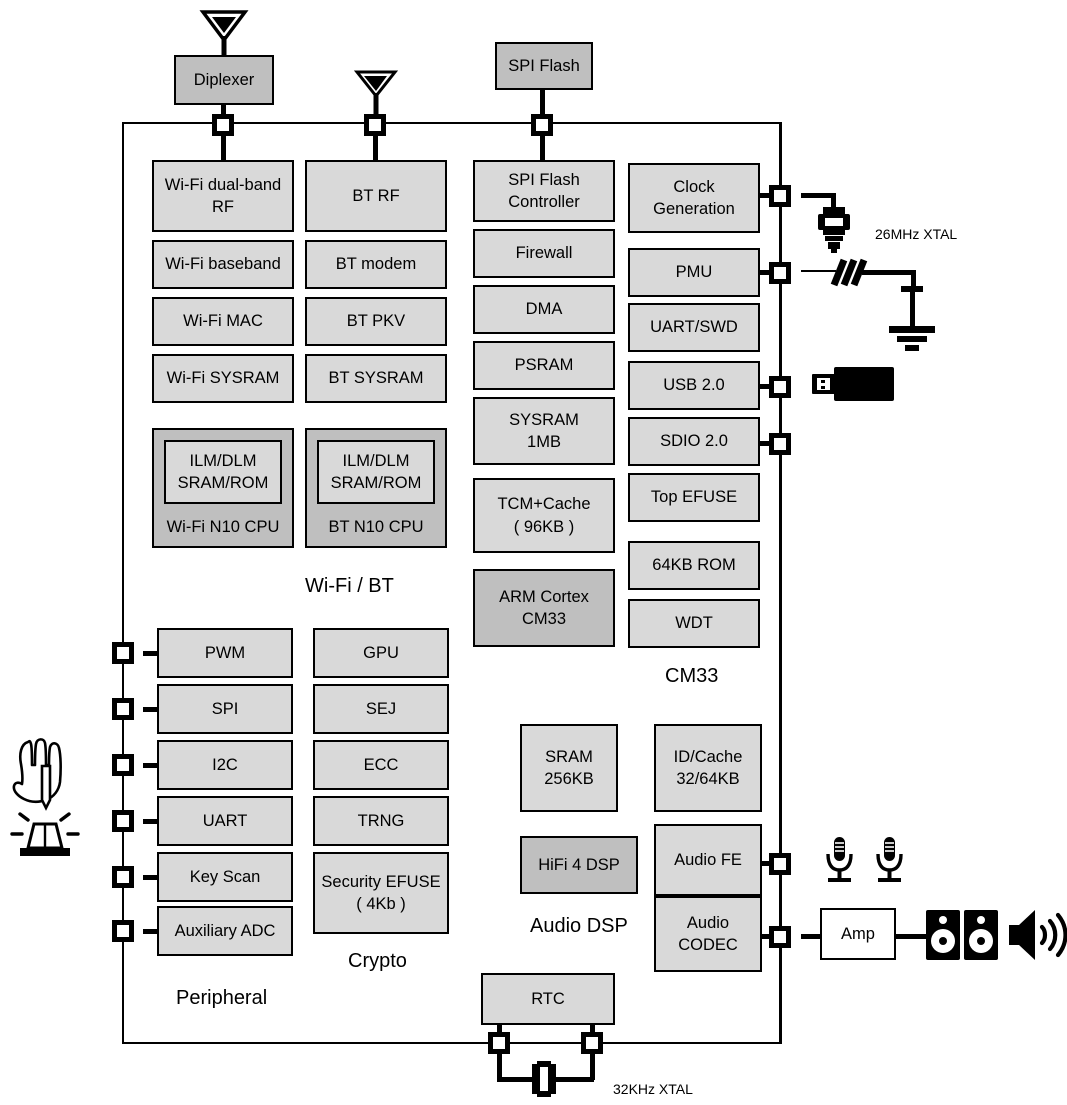  I want to click on pin-rtc-right, so click(592, 1043).